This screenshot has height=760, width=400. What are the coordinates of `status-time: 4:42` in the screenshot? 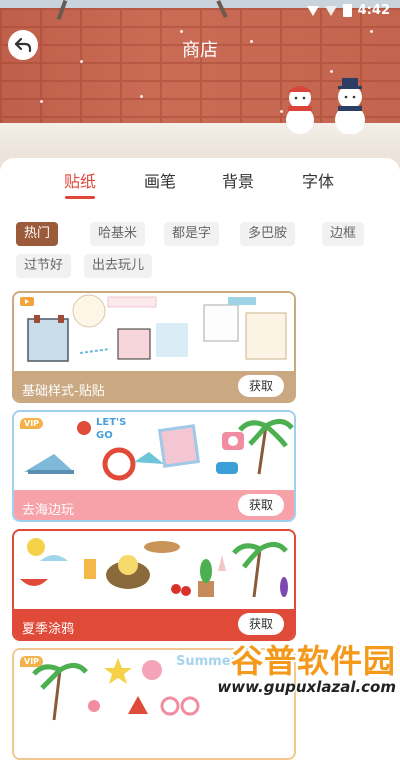 It's located at (373, 10).